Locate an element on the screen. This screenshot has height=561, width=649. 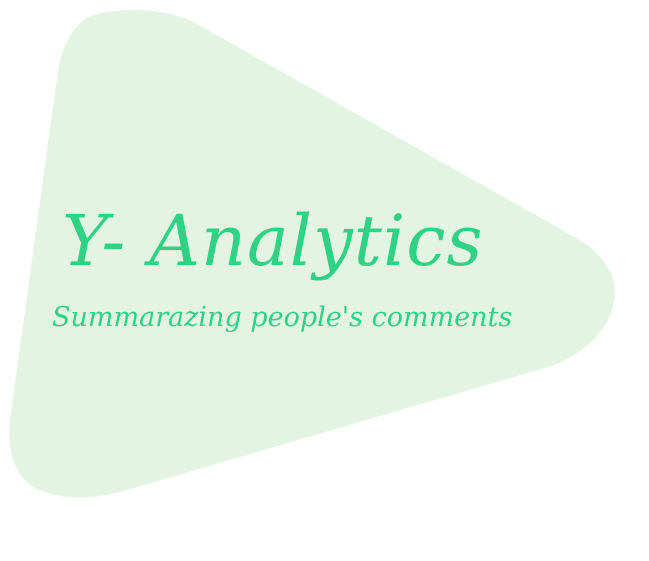
app-title: Y- Analytics is located at coordinates (273, 241).